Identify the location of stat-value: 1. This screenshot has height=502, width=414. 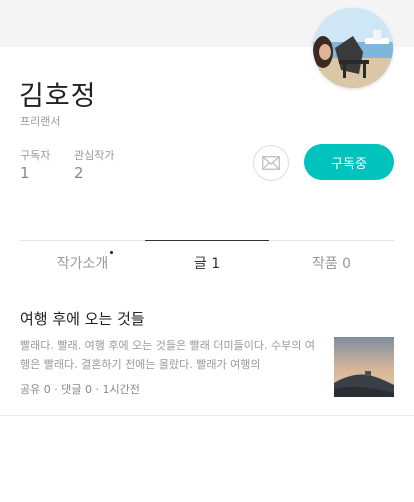
(25, 173).